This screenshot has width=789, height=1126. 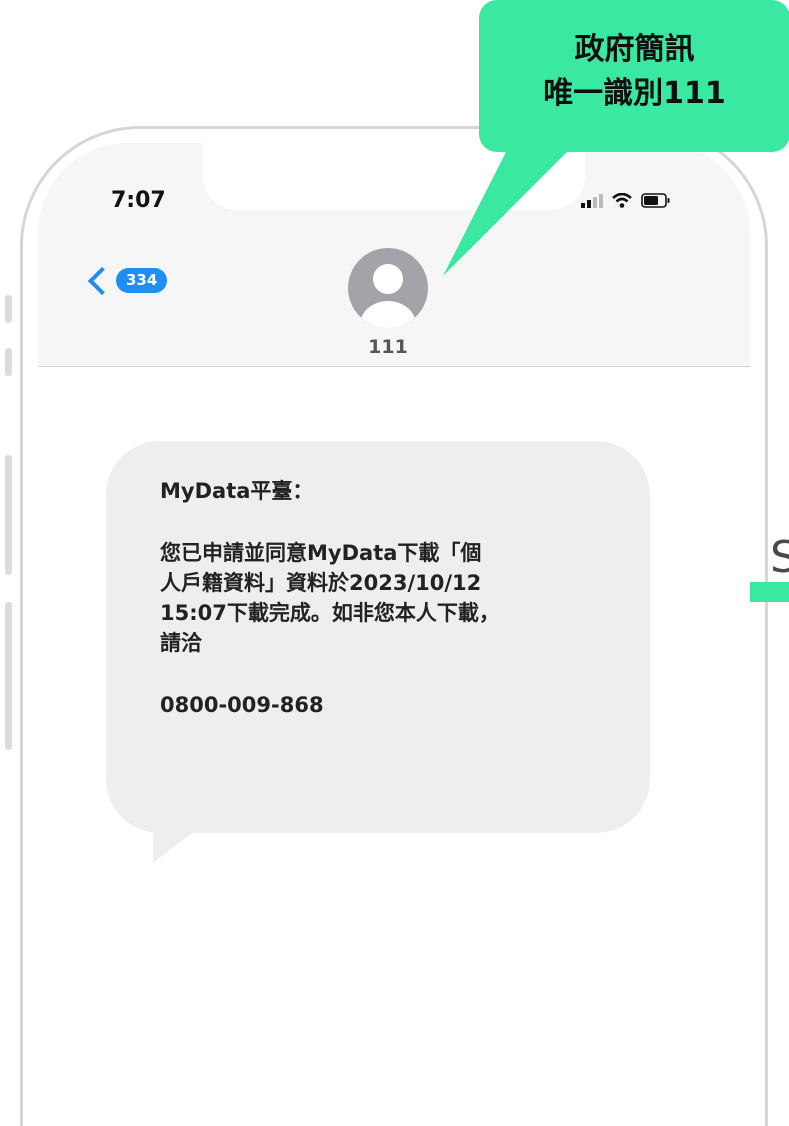 What do you see at coordinates (507, 212) in the screenshot?
I see `callout-pointer` at bounding box center [507, 212].